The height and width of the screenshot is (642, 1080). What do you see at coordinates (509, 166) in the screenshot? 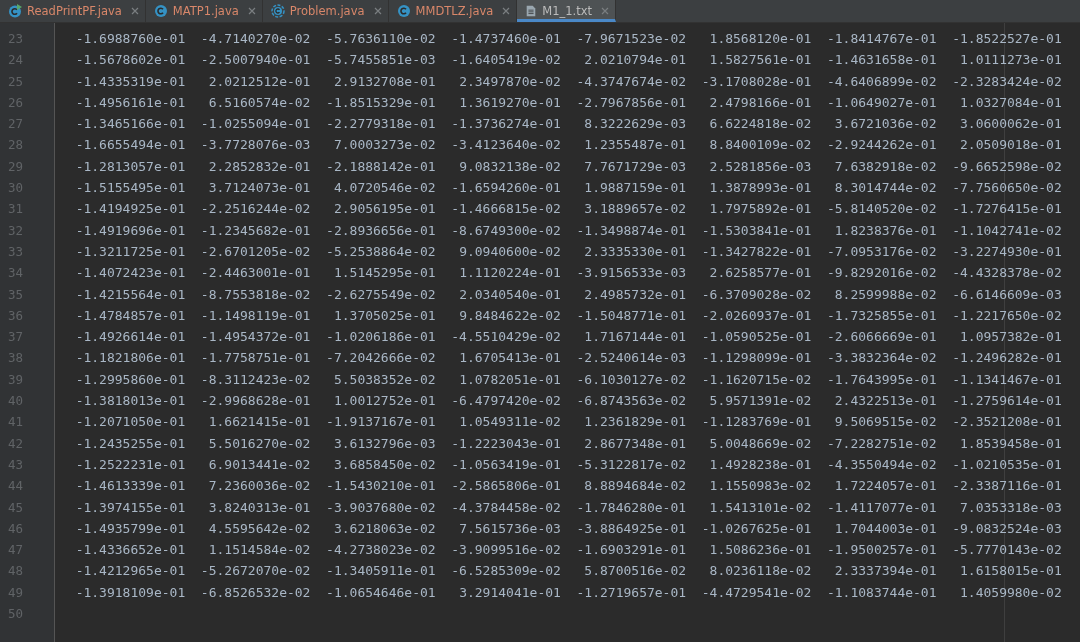
I see `number-value: 9.0832138e-02` at bounding box center [509, 166].